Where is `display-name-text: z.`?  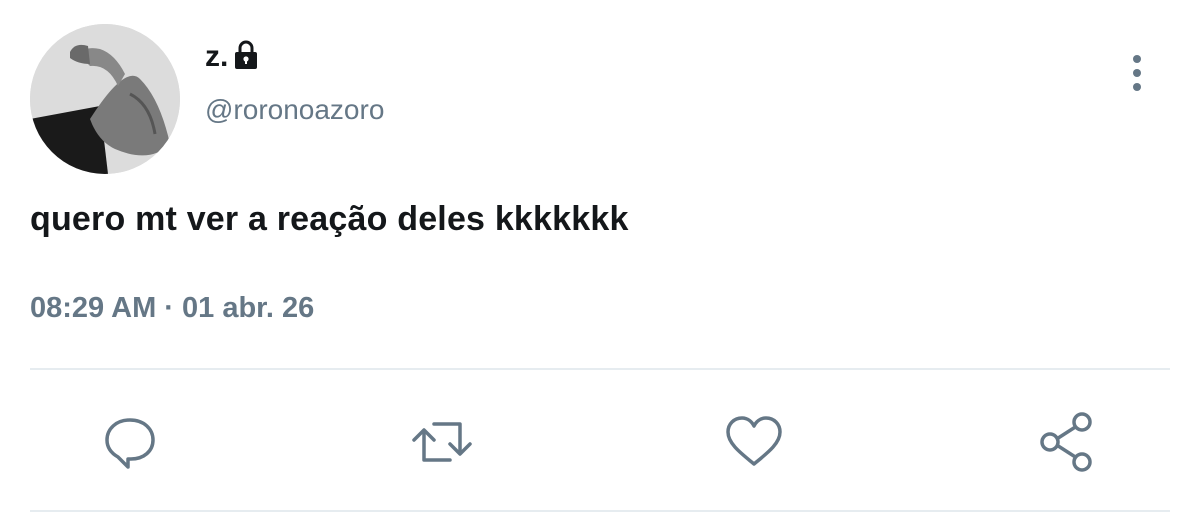 display-name-text: z. is located at coordinates (217, 56).